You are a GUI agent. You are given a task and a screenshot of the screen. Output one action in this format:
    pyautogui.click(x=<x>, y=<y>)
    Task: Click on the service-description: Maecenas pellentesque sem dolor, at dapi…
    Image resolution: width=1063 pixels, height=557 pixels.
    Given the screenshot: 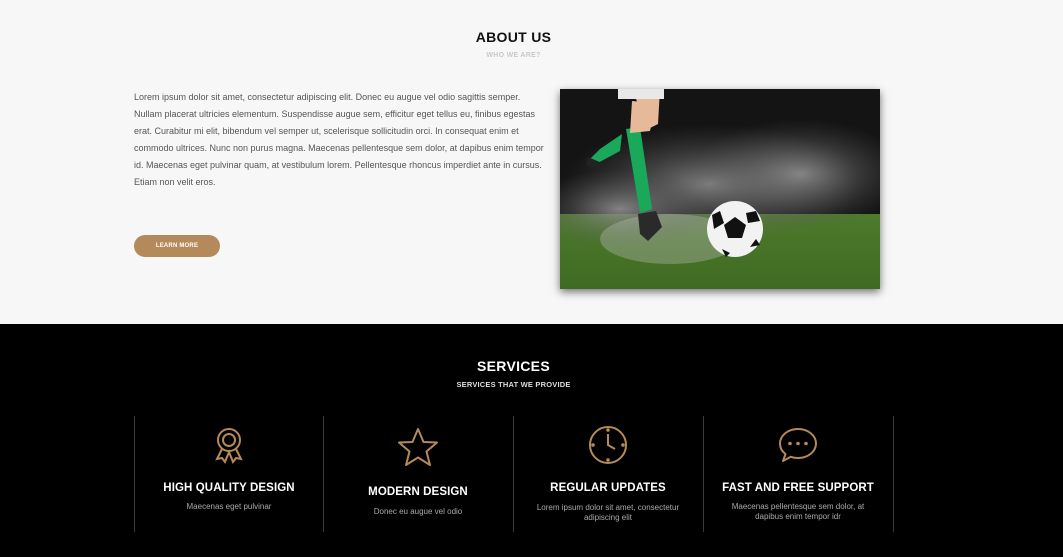 What is the action you would take?
    pyautogui.click(x=798, y=511)
    